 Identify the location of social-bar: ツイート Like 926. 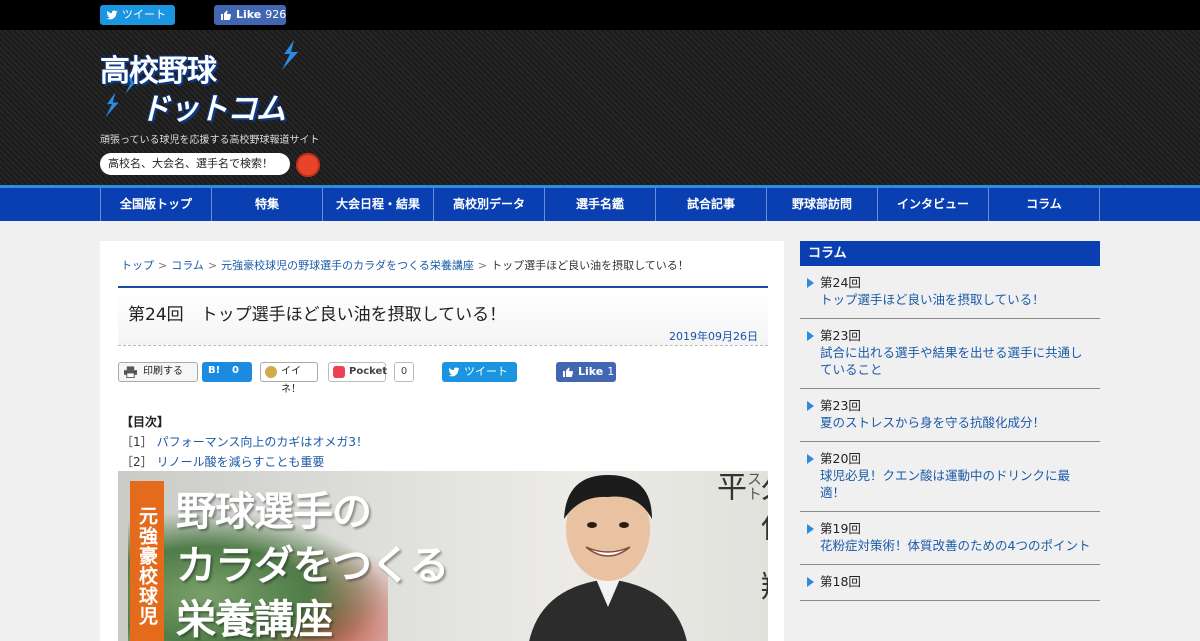
(600, 15).